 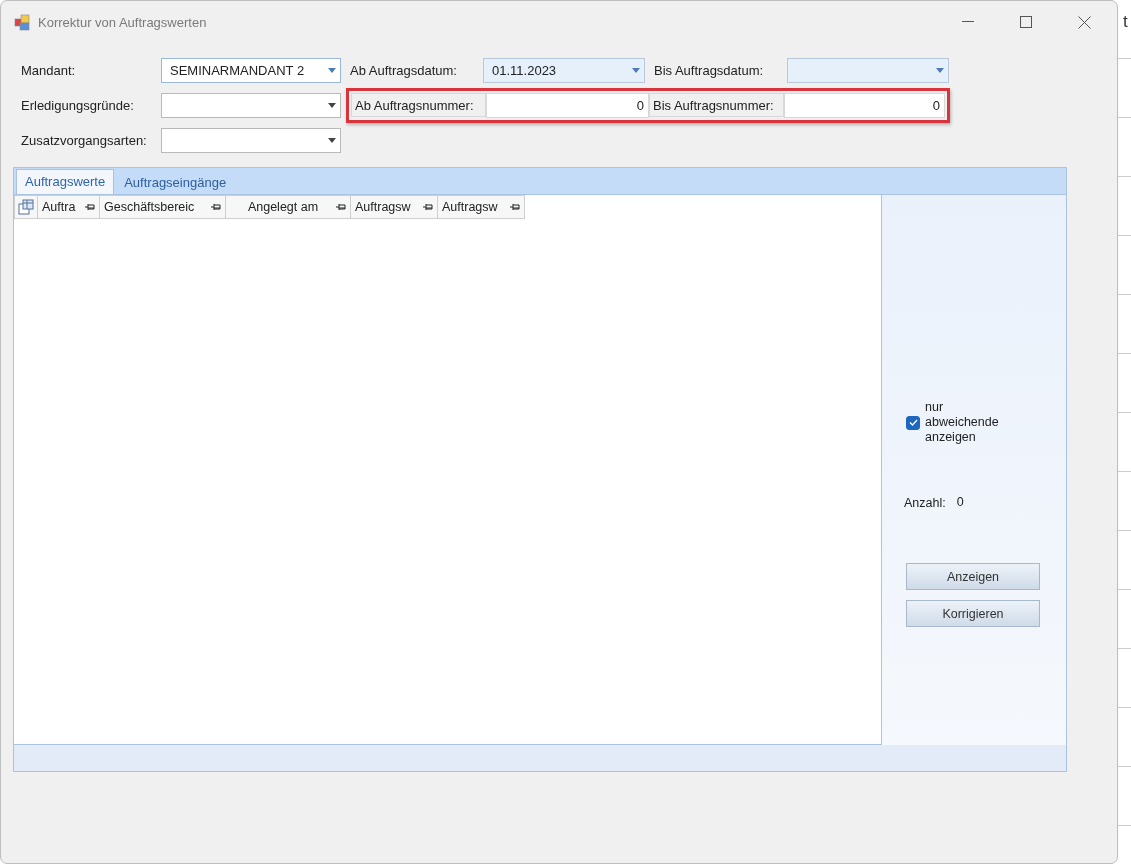 What do you see at coordinates (709, 70) in the screenshot?
I see `field-label: Bis Auftragsdatum:` at bounding box center [709, 70].